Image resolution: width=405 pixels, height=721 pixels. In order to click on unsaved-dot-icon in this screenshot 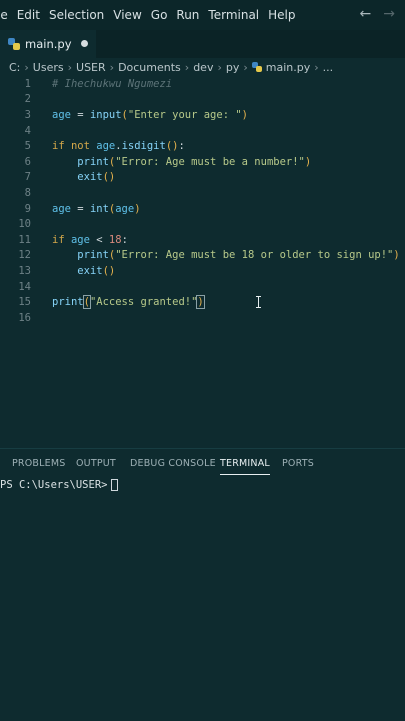, I will do `click(84, 43)`.